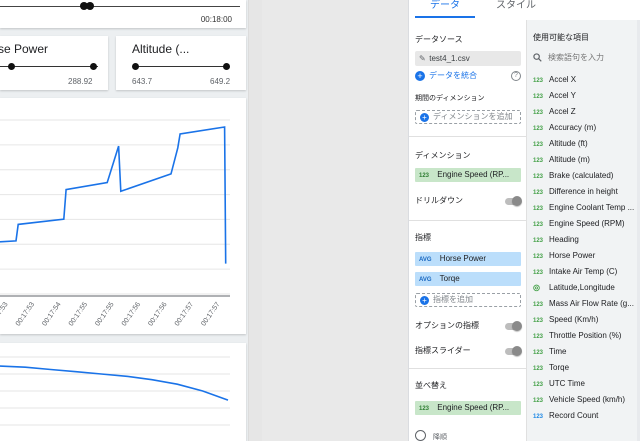 Image resolution: width=640 pixels, height=441 pixels. What do you see at coordinates (592, 57) in the screenshot?
I see `field-search-input` at bounding box center [592, 57].